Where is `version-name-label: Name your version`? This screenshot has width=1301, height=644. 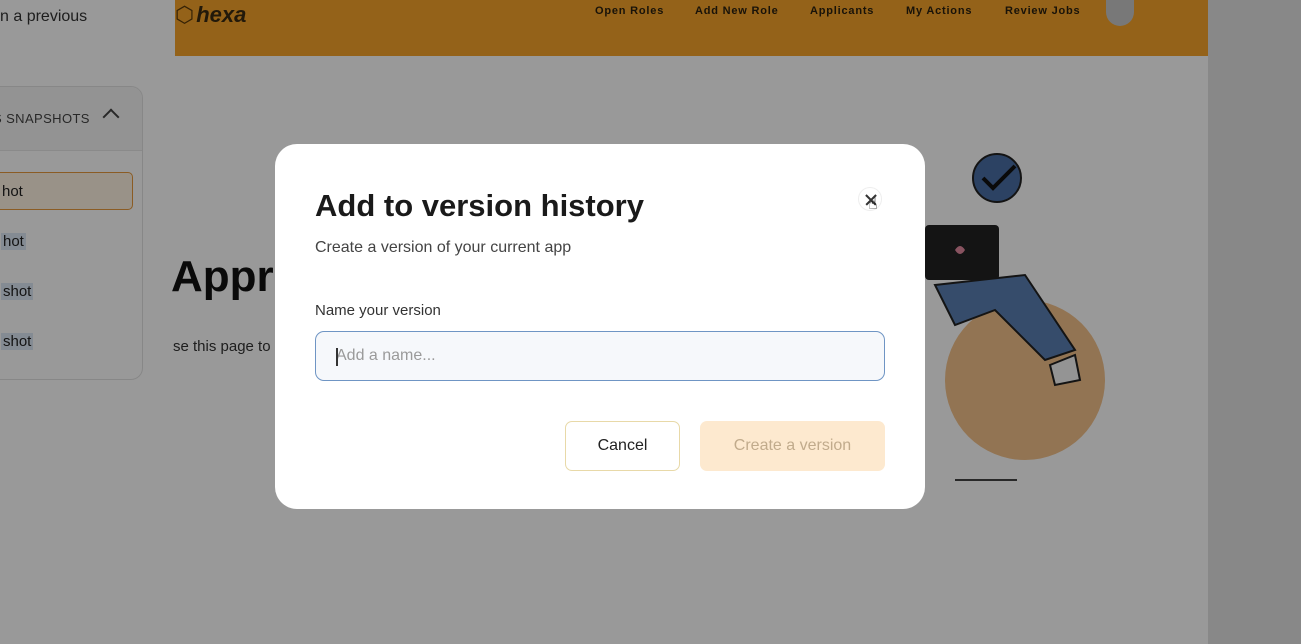 version-name-label: Name your version is located at coordinates (378, 310).